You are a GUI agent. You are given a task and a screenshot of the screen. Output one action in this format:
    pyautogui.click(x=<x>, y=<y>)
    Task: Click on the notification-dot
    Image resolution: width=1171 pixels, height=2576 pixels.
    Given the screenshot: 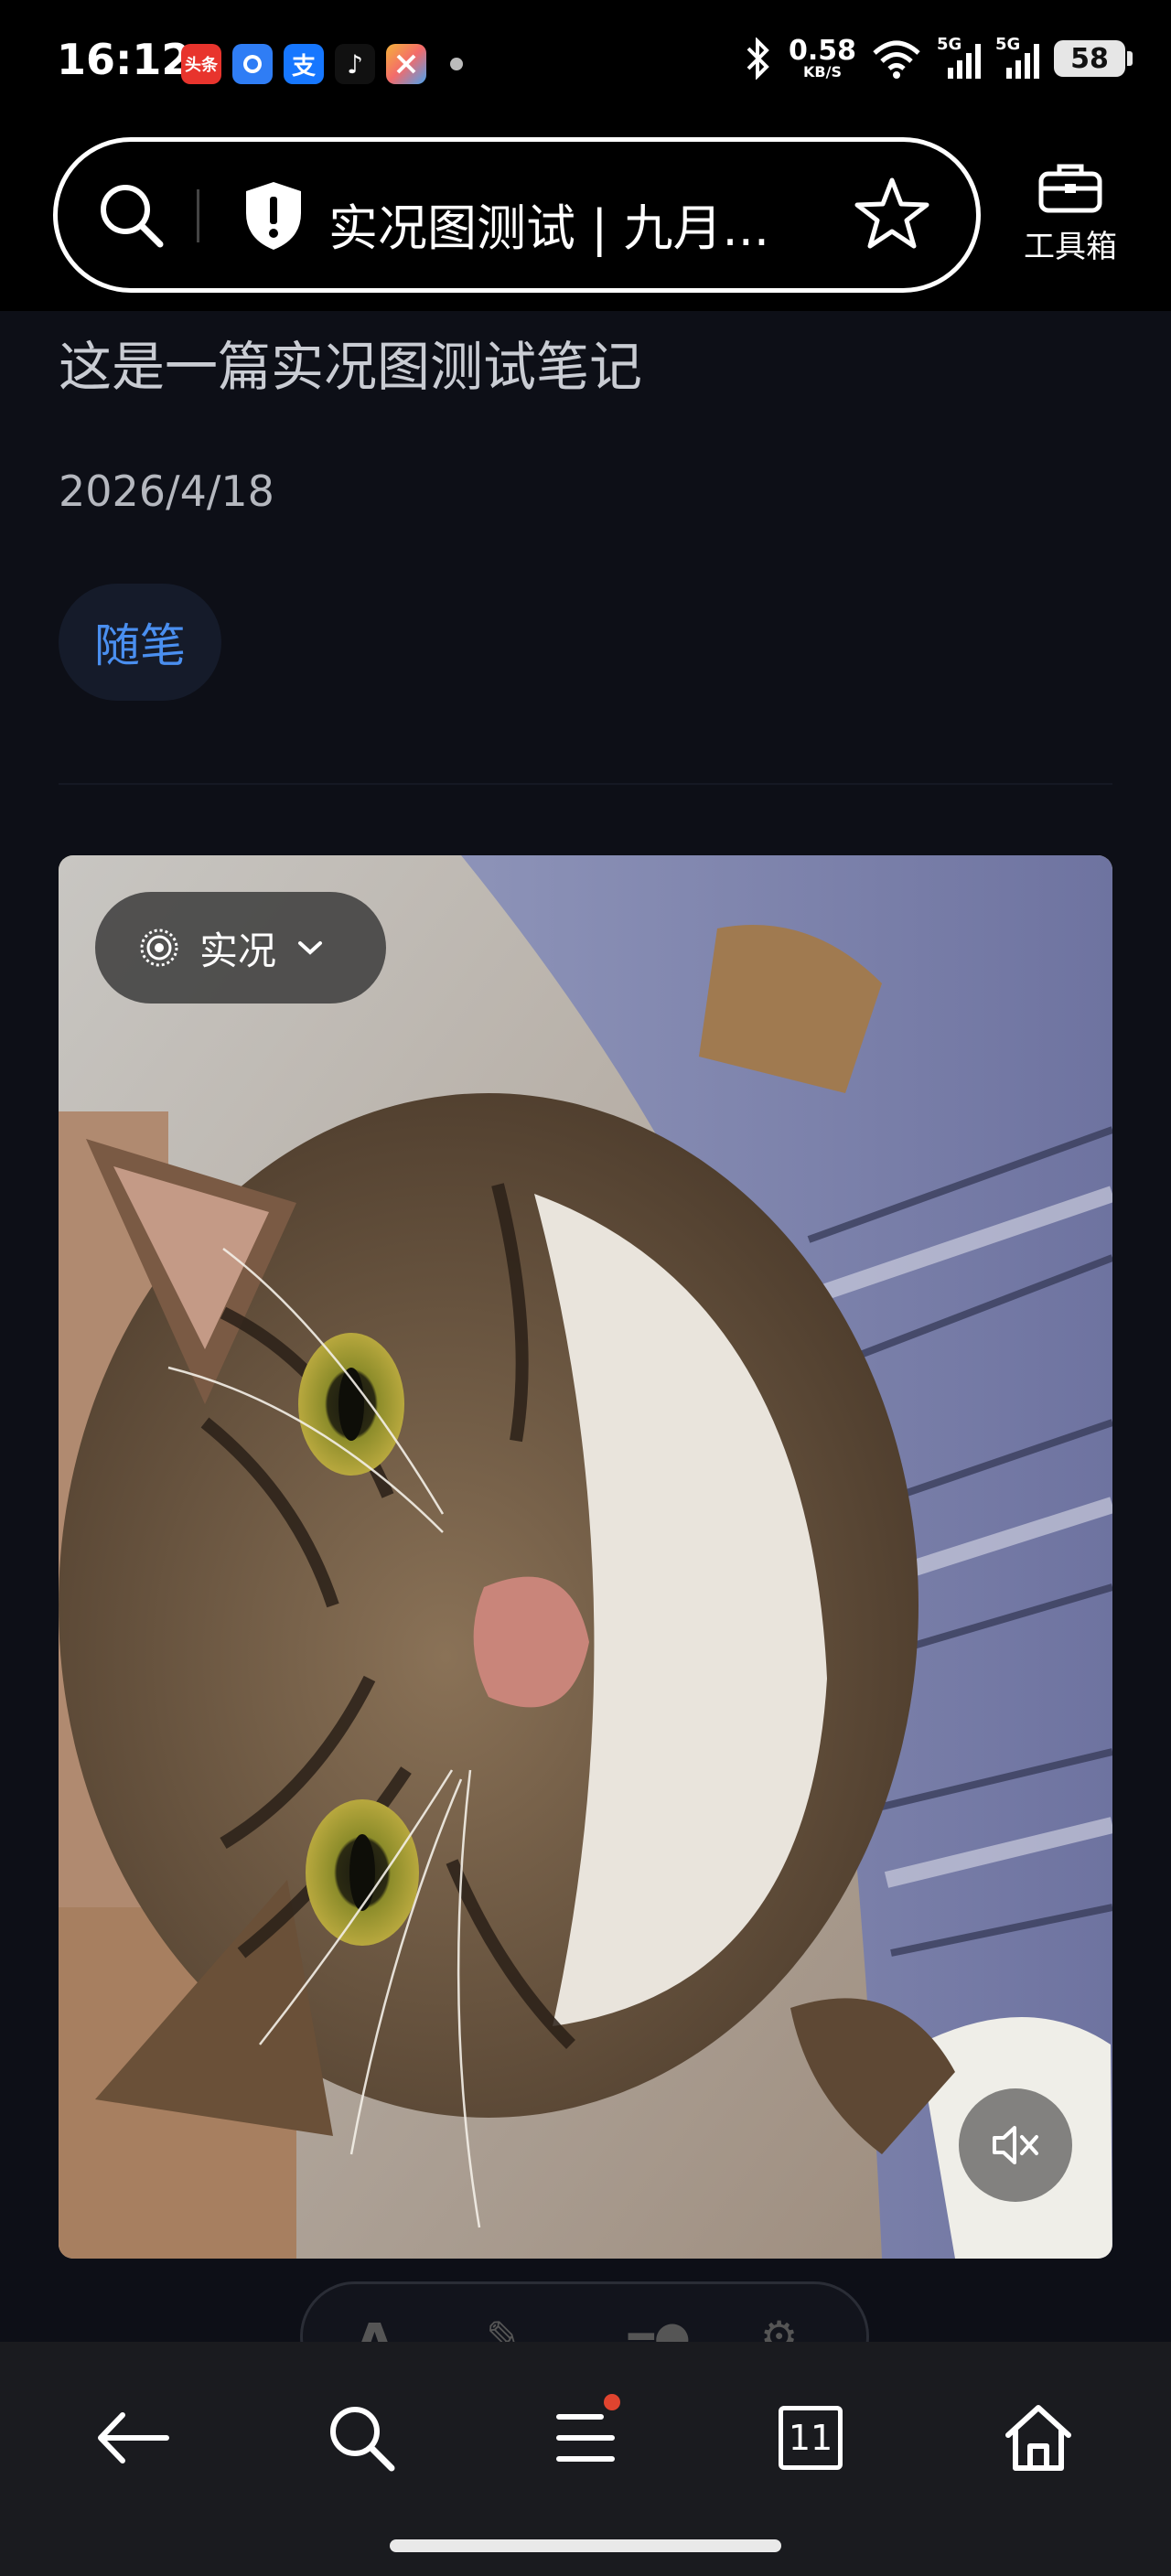 What is the action you would take?
    pyautogui.click(x=612, y=2402)
    